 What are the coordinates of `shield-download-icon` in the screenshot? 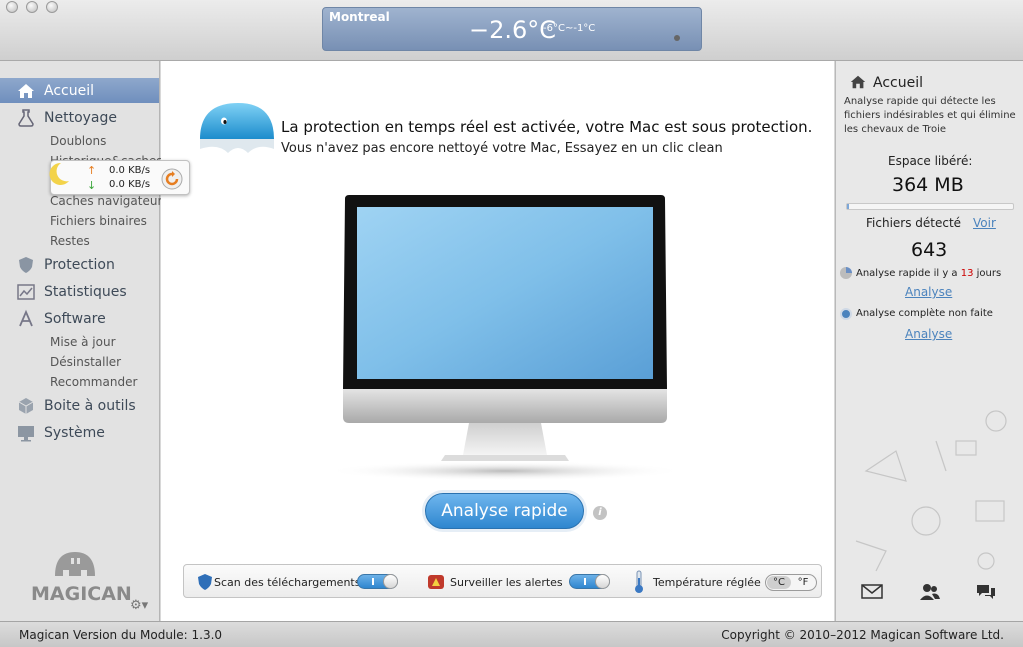 It's located at (205, 582).